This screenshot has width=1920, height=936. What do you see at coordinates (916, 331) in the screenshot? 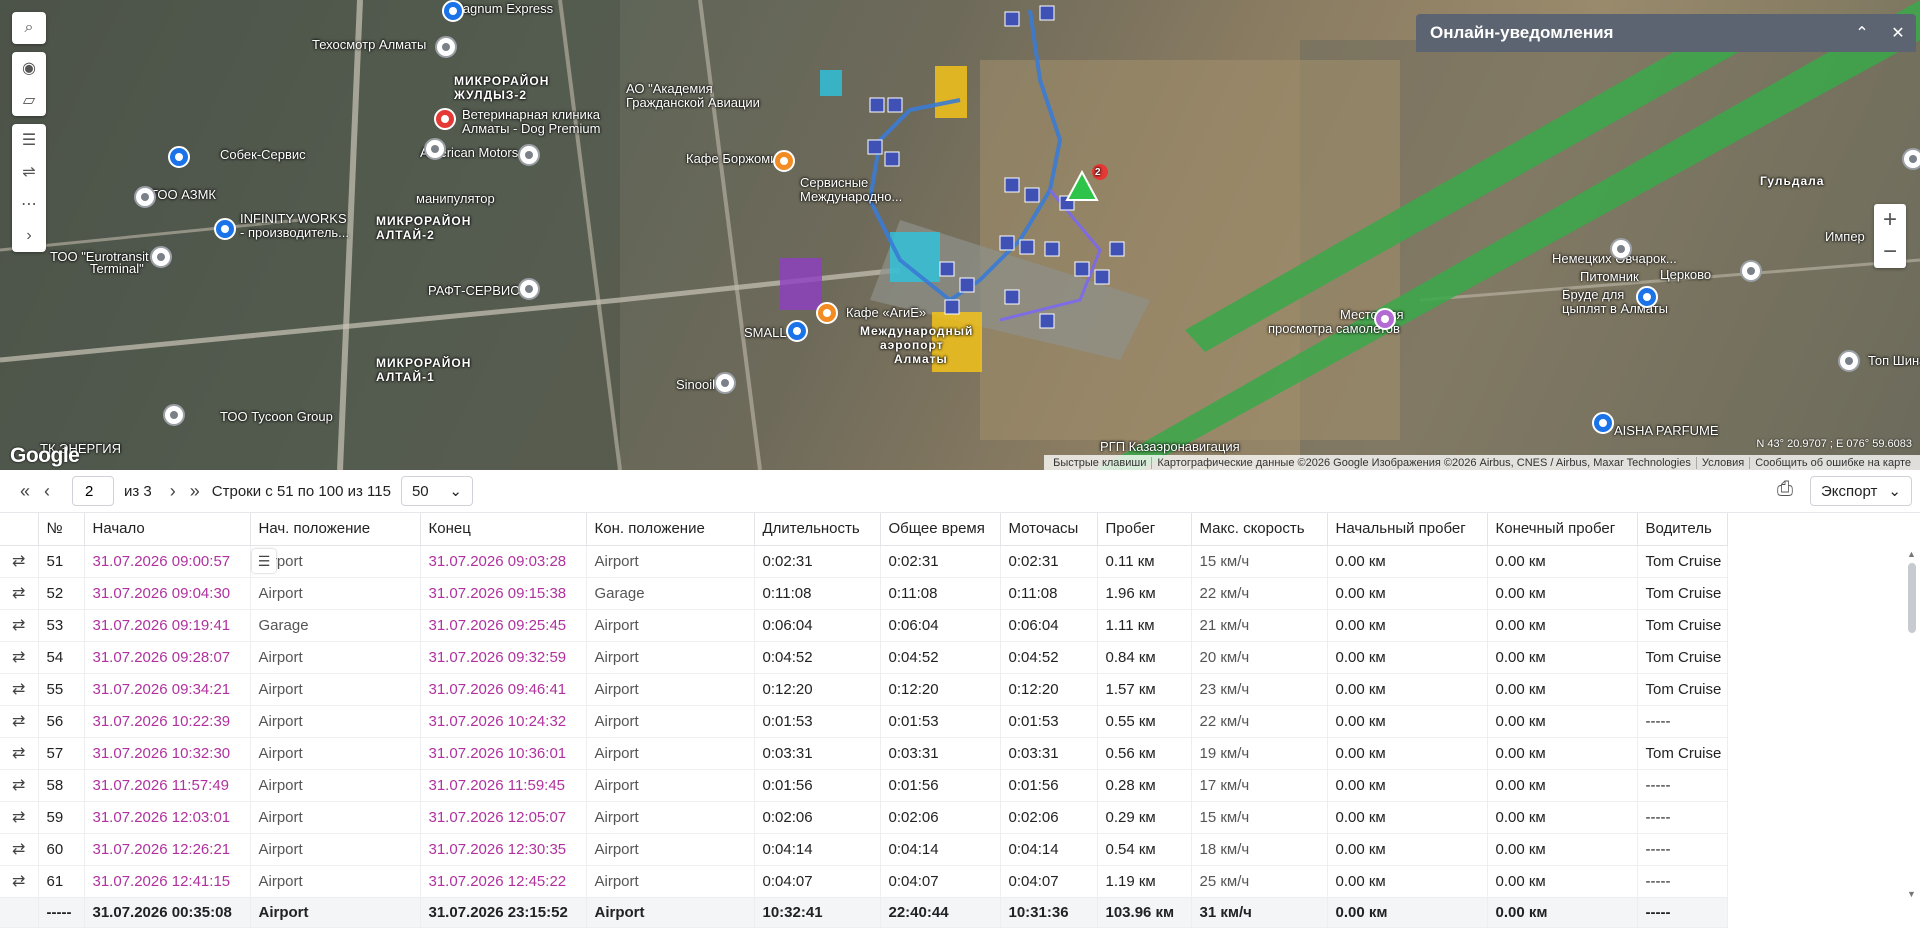
I see `map-place-label: Международный` at bounding box center [916, 331].